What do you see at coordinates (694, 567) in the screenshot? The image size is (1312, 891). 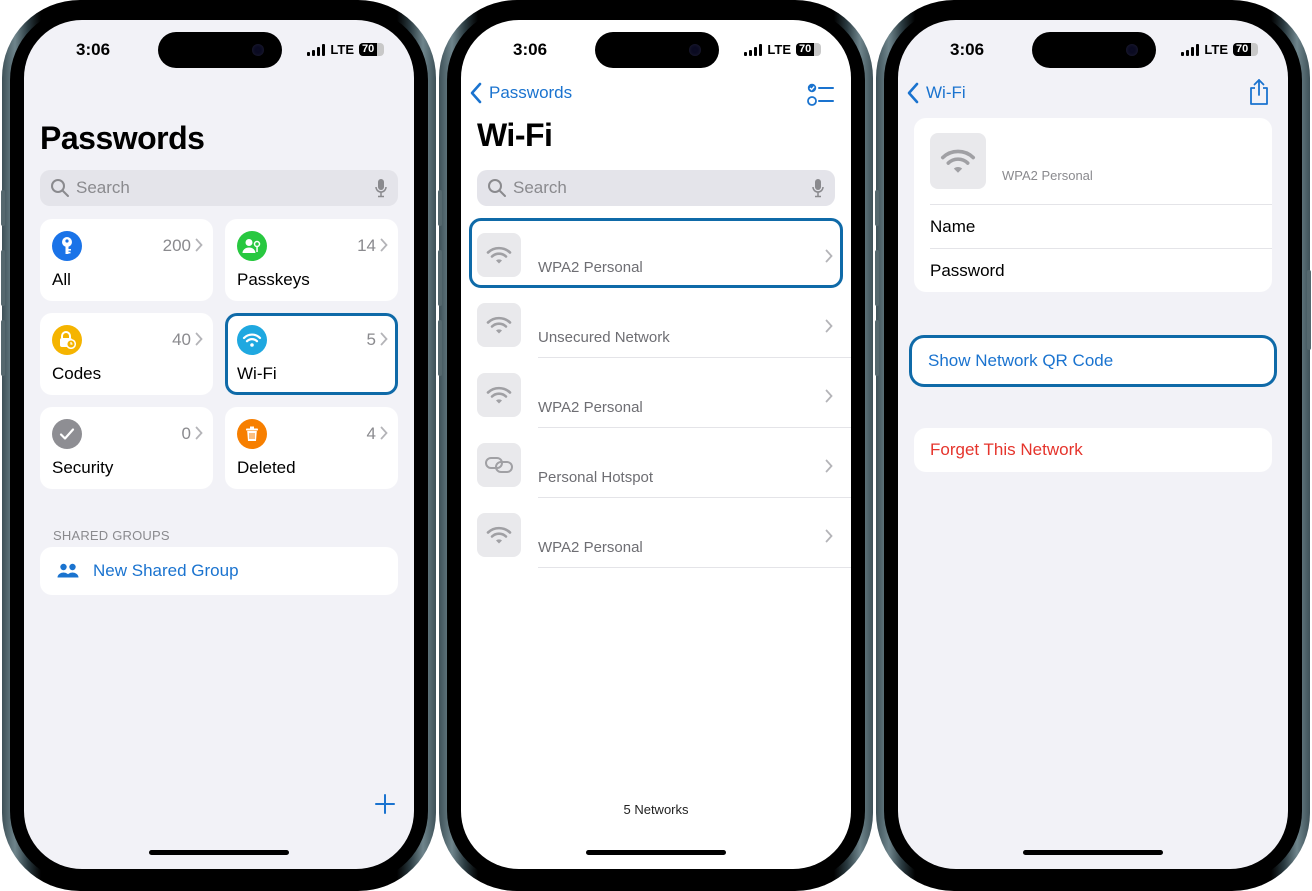 I see `row-divider` at bounding box center [694, 567].